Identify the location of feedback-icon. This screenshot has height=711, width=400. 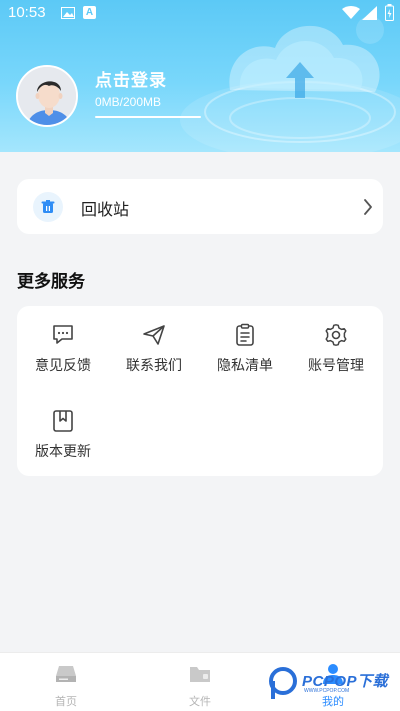
(63, 334).